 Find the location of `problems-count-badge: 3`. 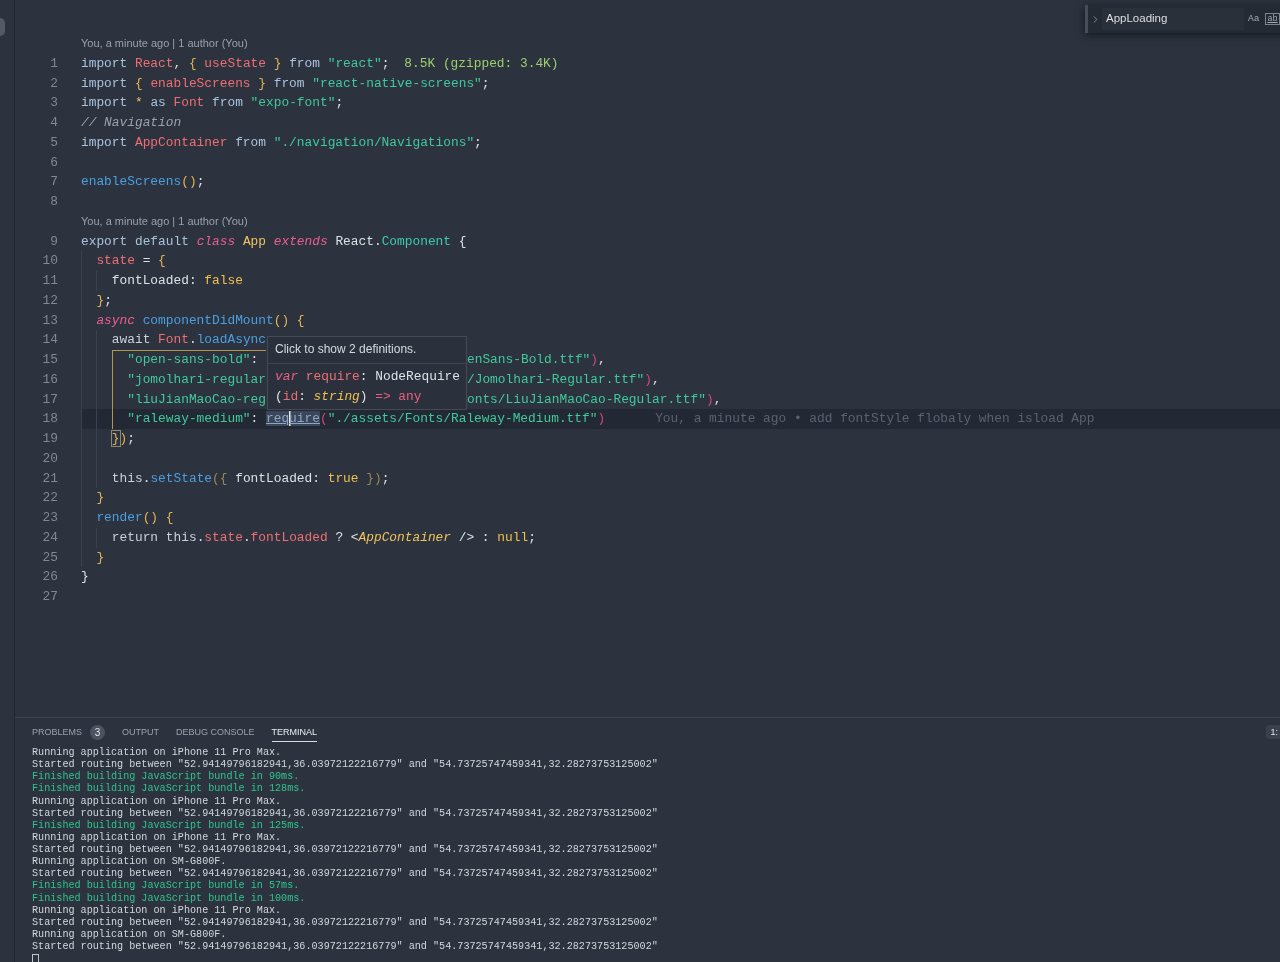

problems-count-badge: 3 is located at coordinates (97, 732).